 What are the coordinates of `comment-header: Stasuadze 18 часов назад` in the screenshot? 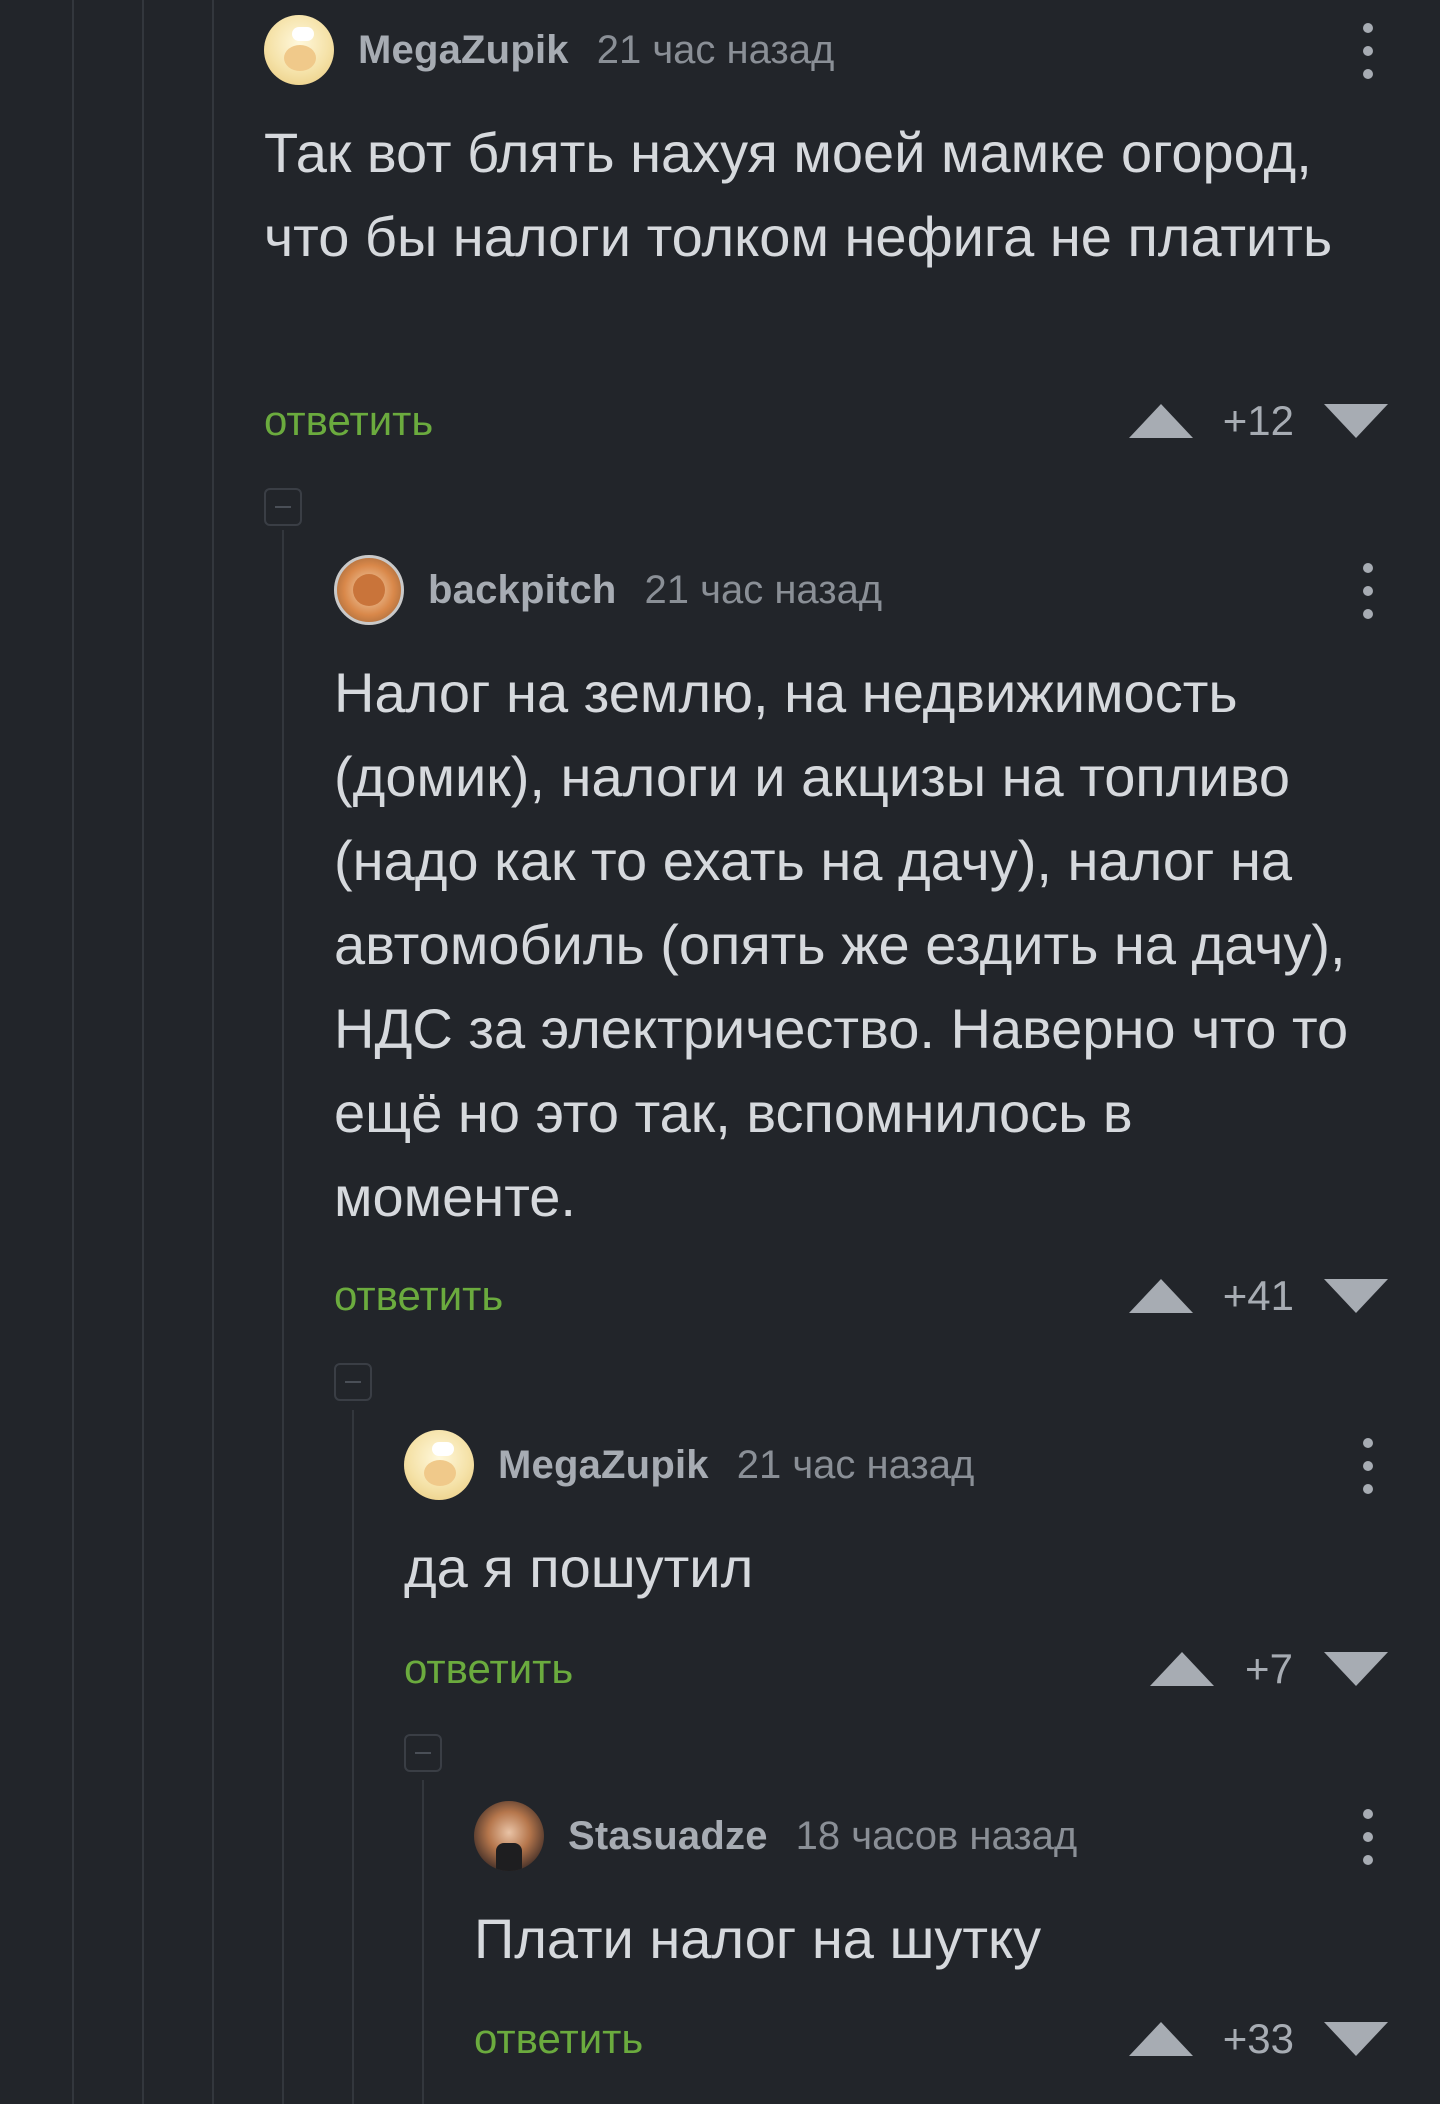 It's located at (775, 1836).